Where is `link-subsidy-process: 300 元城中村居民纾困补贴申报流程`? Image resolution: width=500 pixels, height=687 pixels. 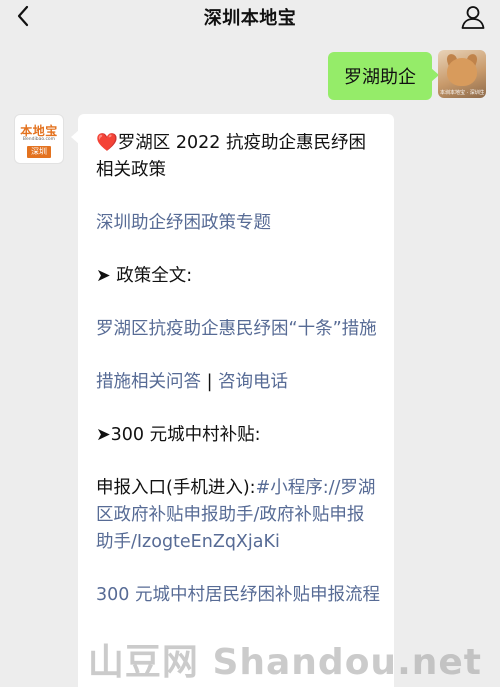 link-subsidy-process: 300 元城中村居民纾困补贴申报流程 is located at coordinates (238, 595).